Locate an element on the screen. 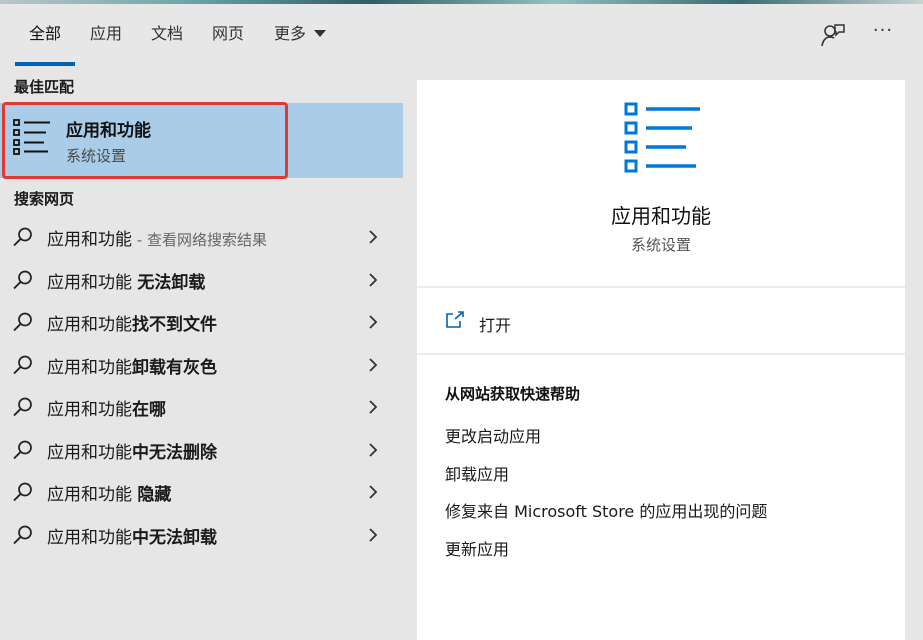 This screenshot has width=923, height=640. tab-apps: 应用 is located at coordinates (106, 35).